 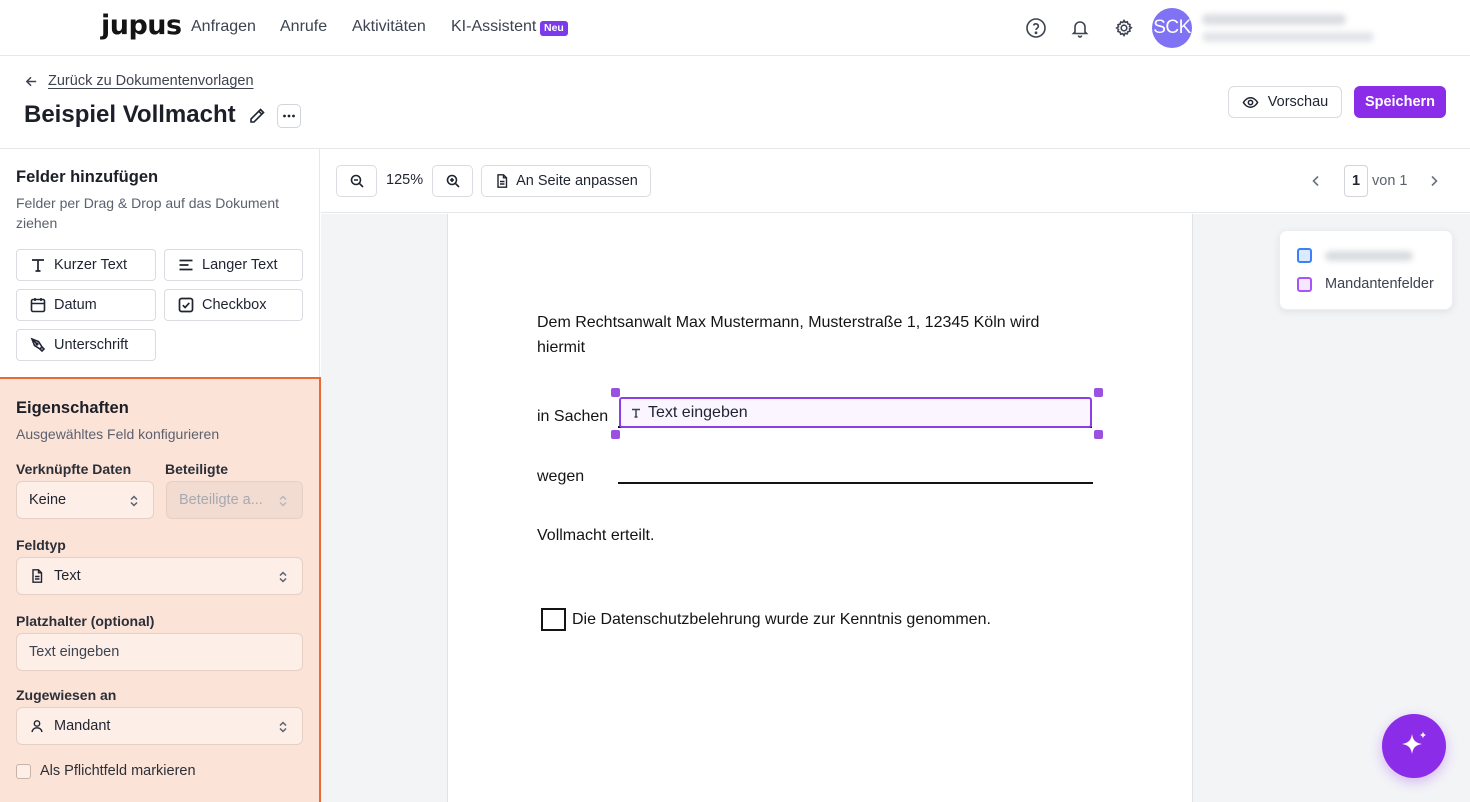 I want to click on pencil-icon, so click(x=257, y=115).